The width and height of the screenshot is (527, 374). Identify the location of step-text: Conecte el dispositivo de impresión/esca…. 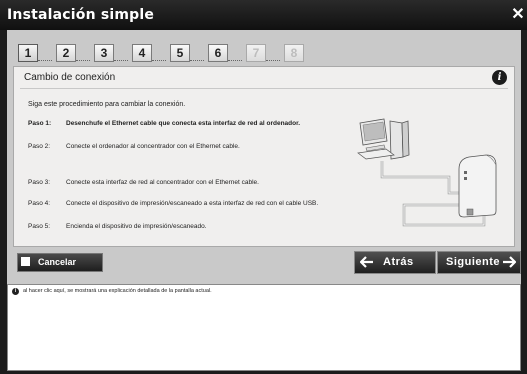
(192, 203).